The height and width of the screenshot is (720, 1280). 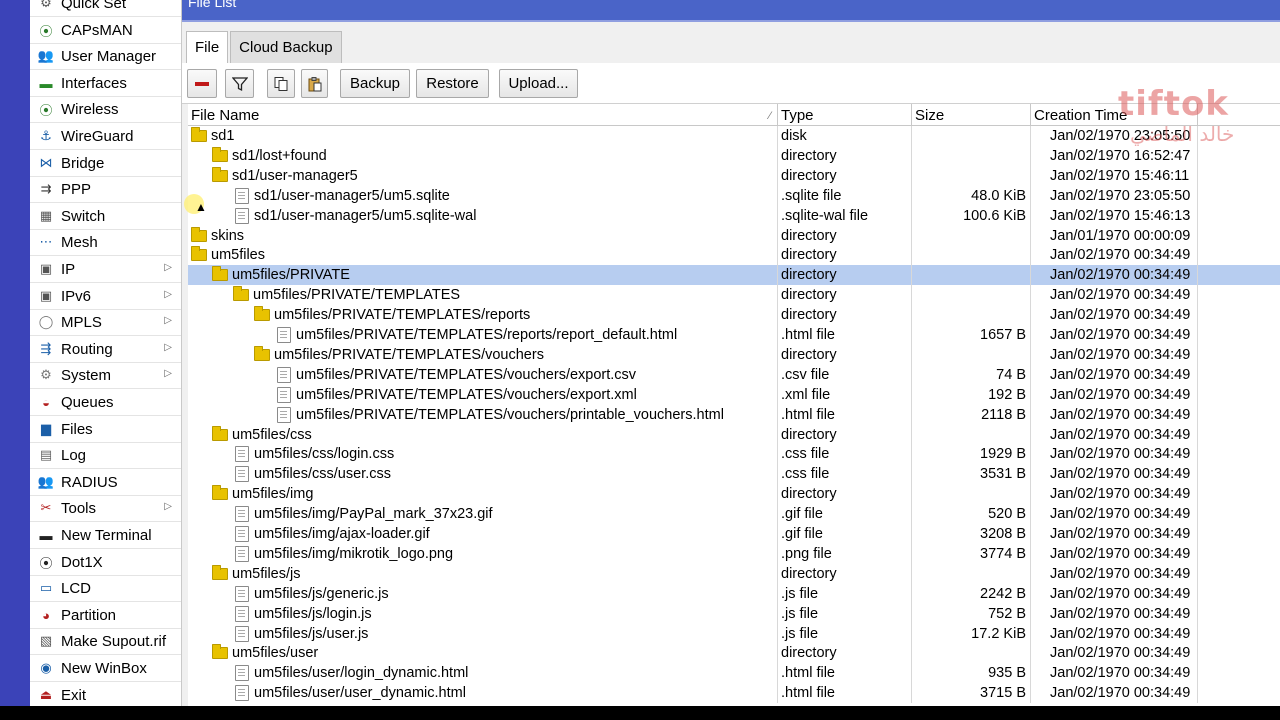 I want to click on cell-file-name: um5files/css/user.css, so click(x=483, y=474).